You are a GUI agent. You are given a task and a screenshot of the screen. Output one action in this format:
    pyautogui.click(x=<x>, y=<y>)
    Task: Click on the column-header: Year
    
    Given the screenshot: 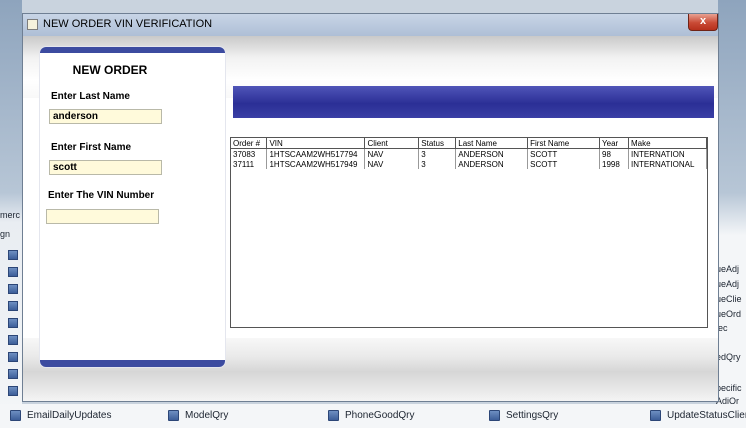 What is the action you would take?
    pyautogui.click(x=614, y=143)
    